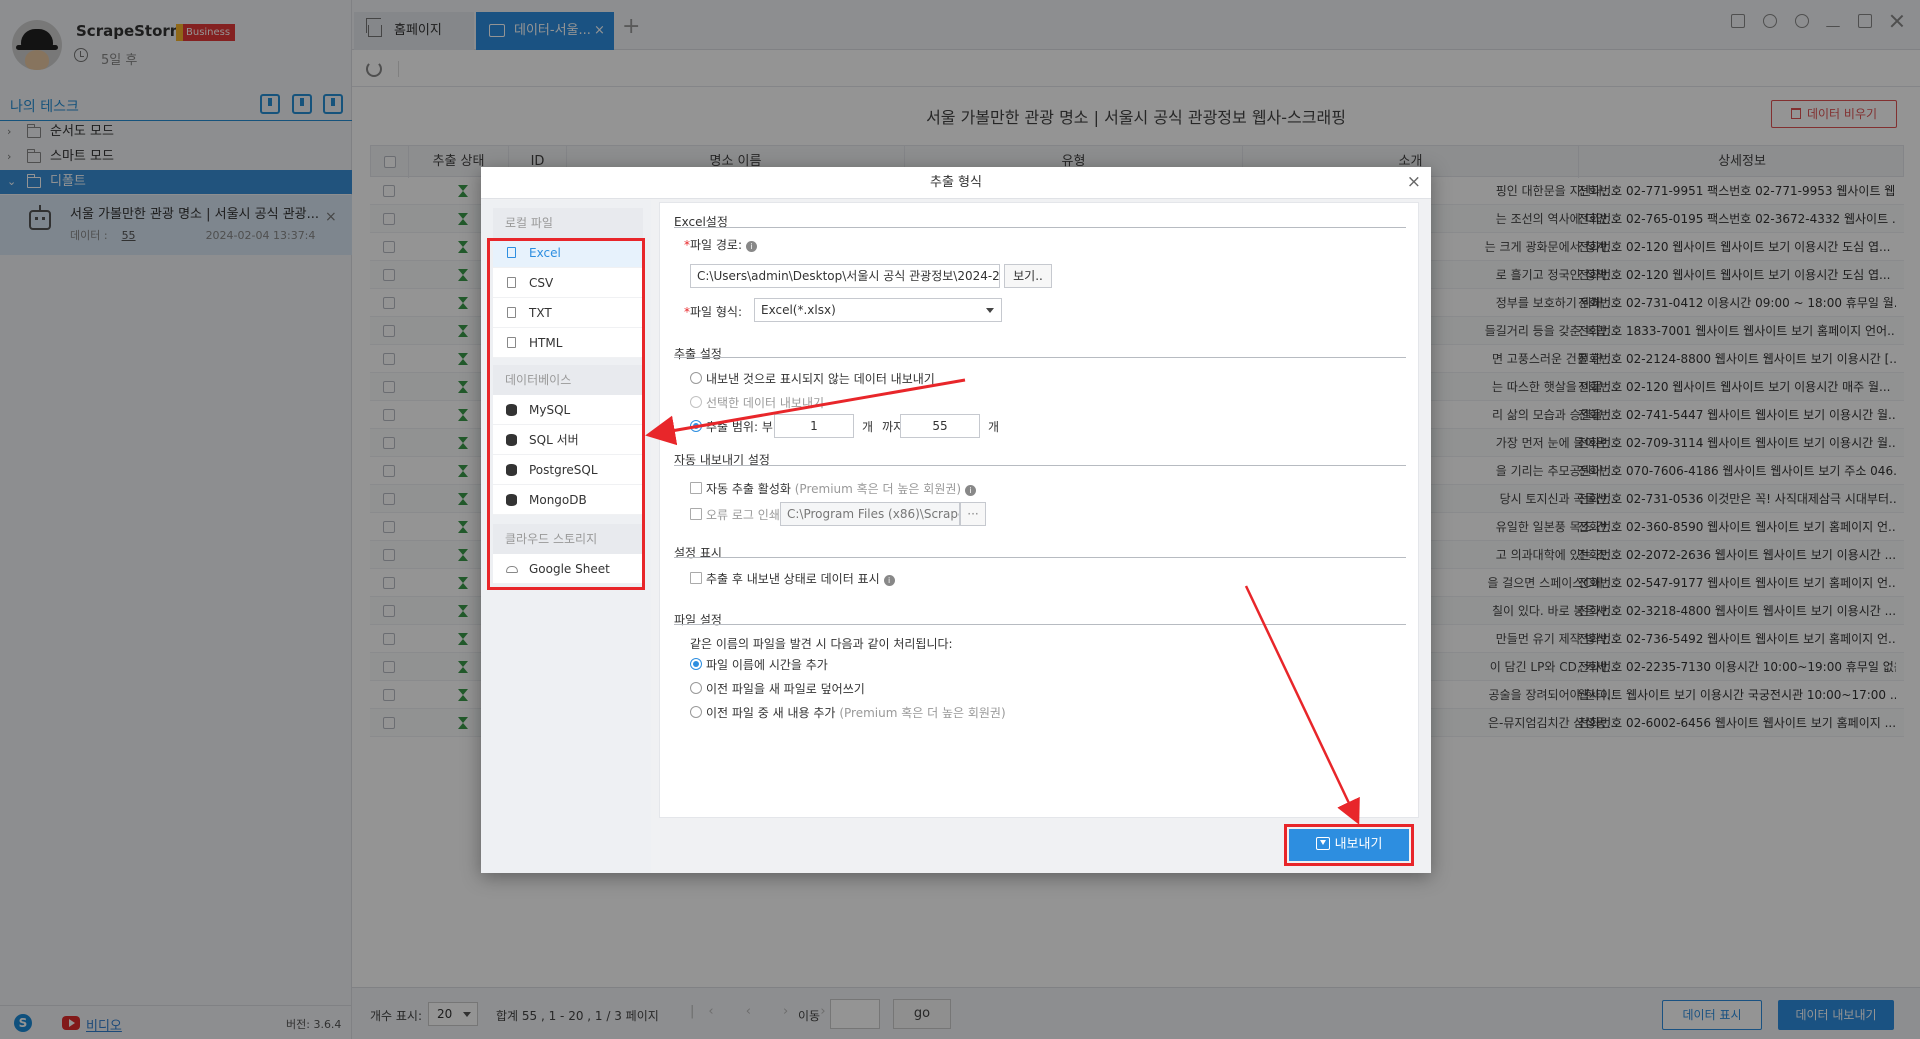  I want to click on error-log-path-input: C:\Program Files (x86)\ScrapeStorm\, so click(870, 514).